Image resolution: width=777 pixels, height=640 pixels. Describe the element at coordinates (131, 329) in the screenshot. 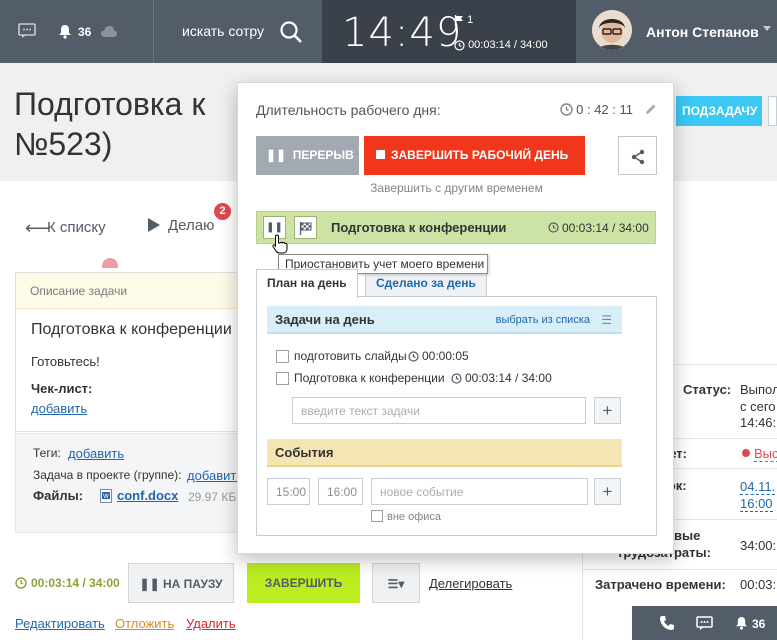

I see `description-title: Подготовка к конференции` at that location.